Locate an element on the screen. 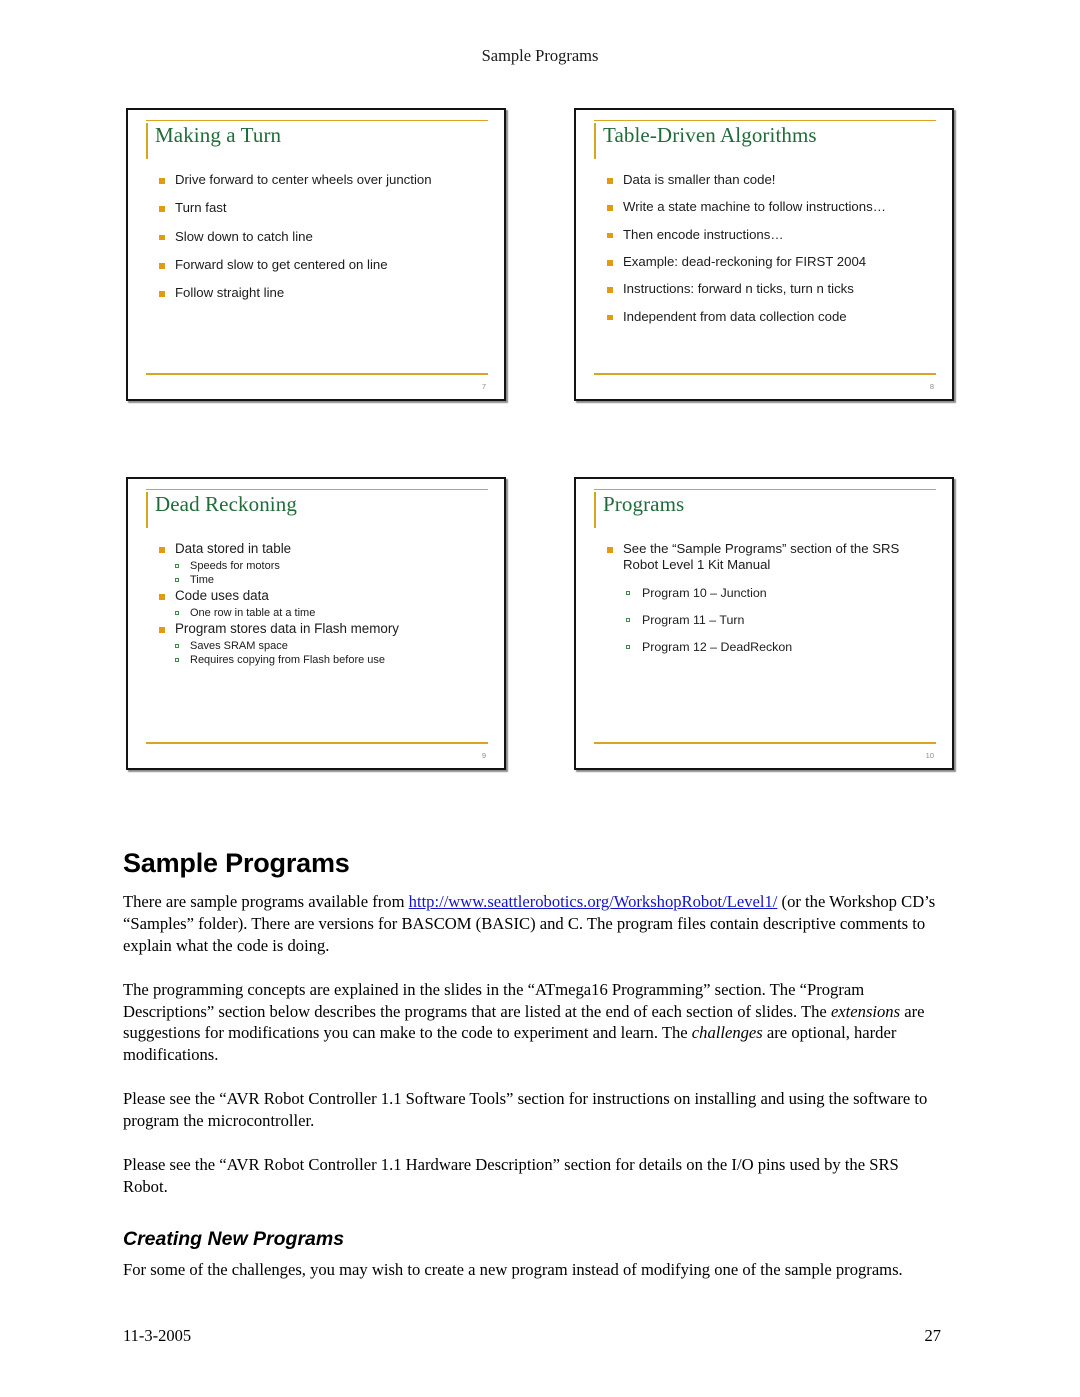 This screenshot has width=1080, height=1397. emphasis-extensions: extensions is located at coordinates (865, 1011).